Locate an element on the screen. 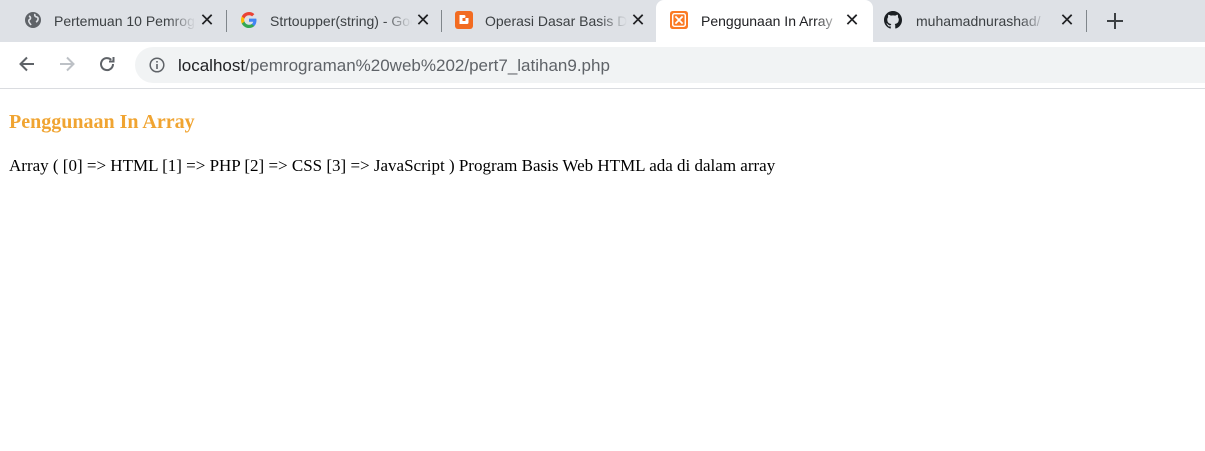 The image size is (1205, 451). tab-separator is located at coordinates (1086, 21).